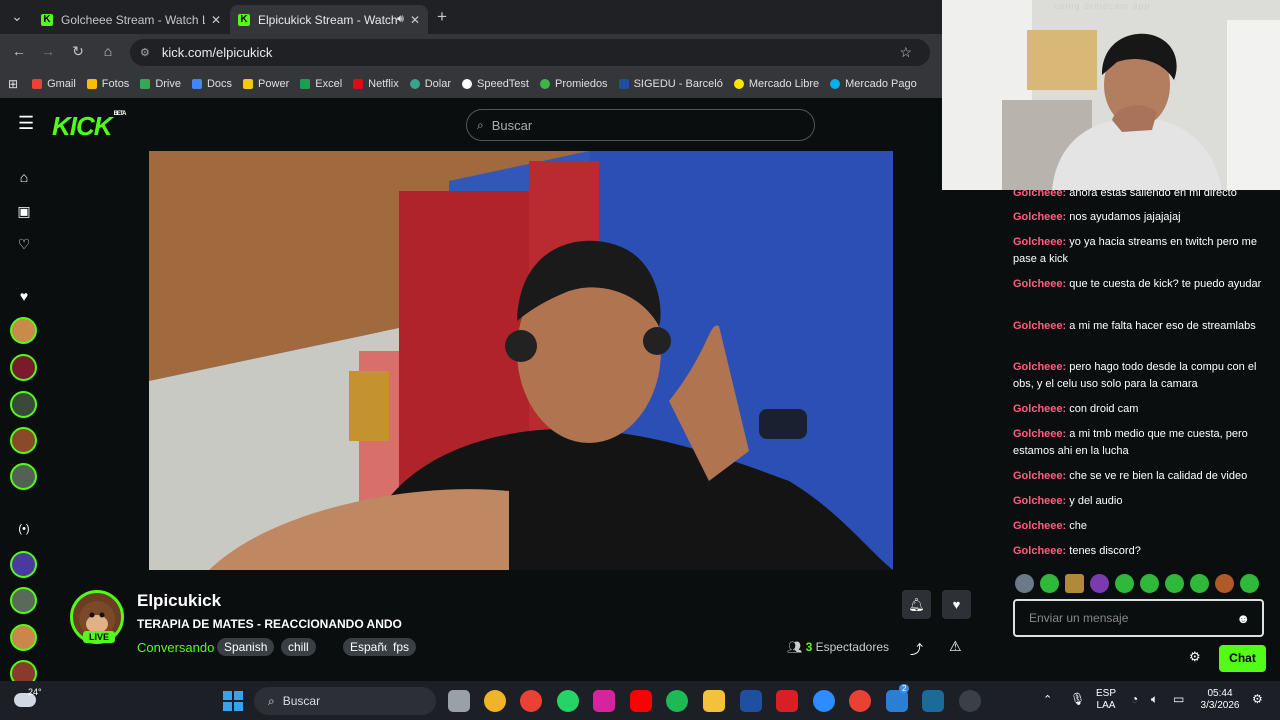  I want to click on bookmark-mercado-pago: Mercado Pago, so click(873, 84).